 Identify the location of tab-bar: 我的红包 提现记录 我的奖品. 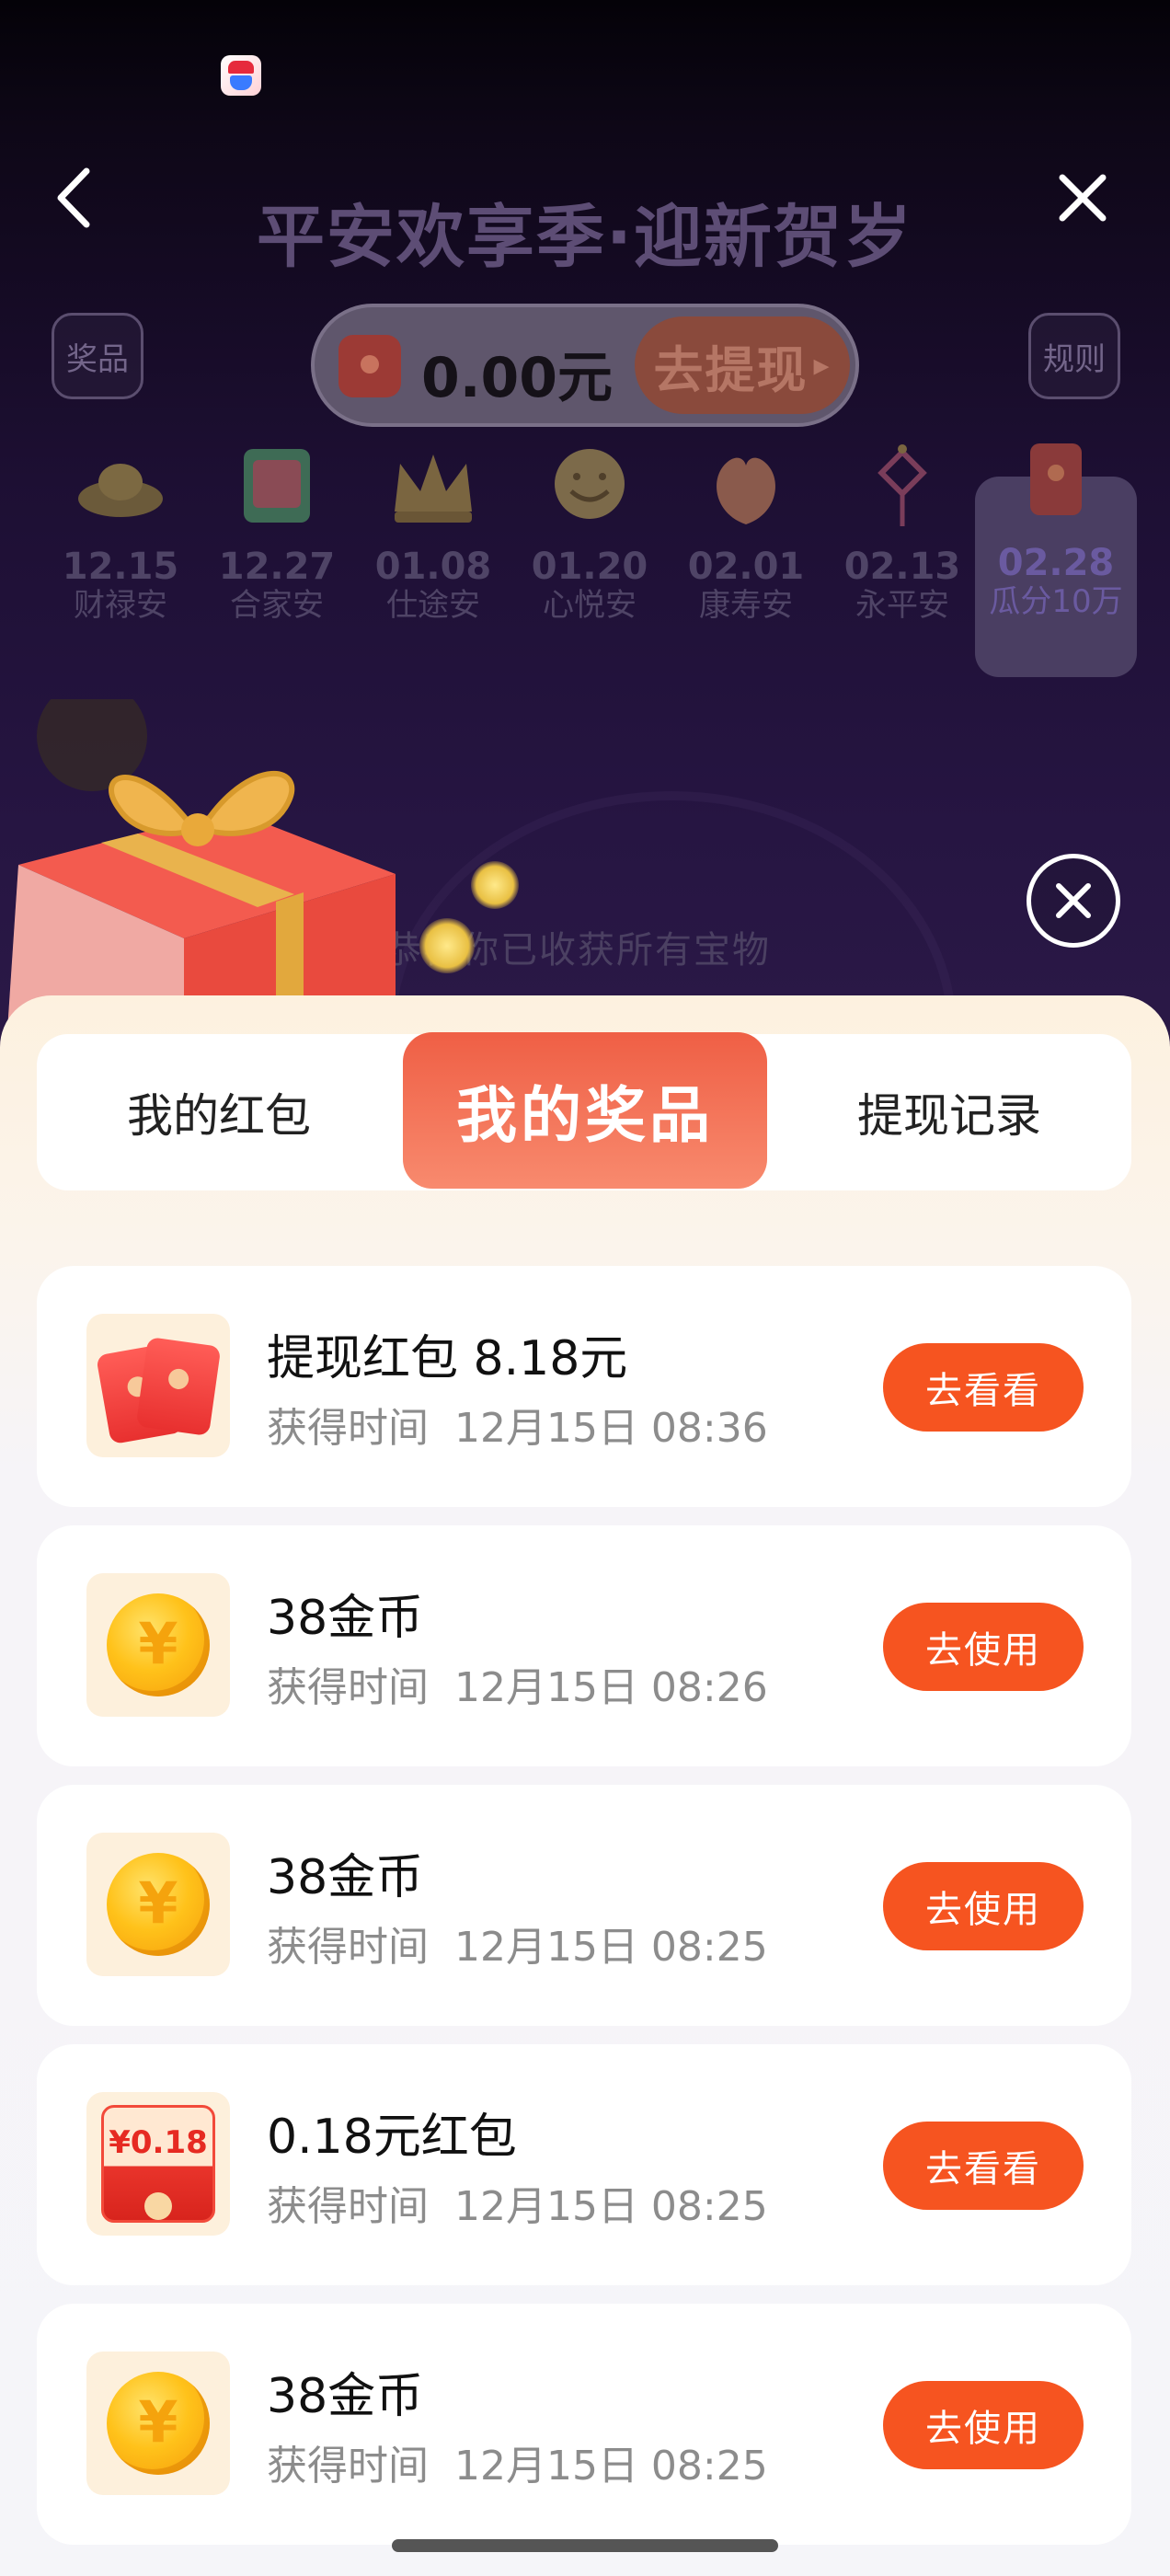
(584, 1111).